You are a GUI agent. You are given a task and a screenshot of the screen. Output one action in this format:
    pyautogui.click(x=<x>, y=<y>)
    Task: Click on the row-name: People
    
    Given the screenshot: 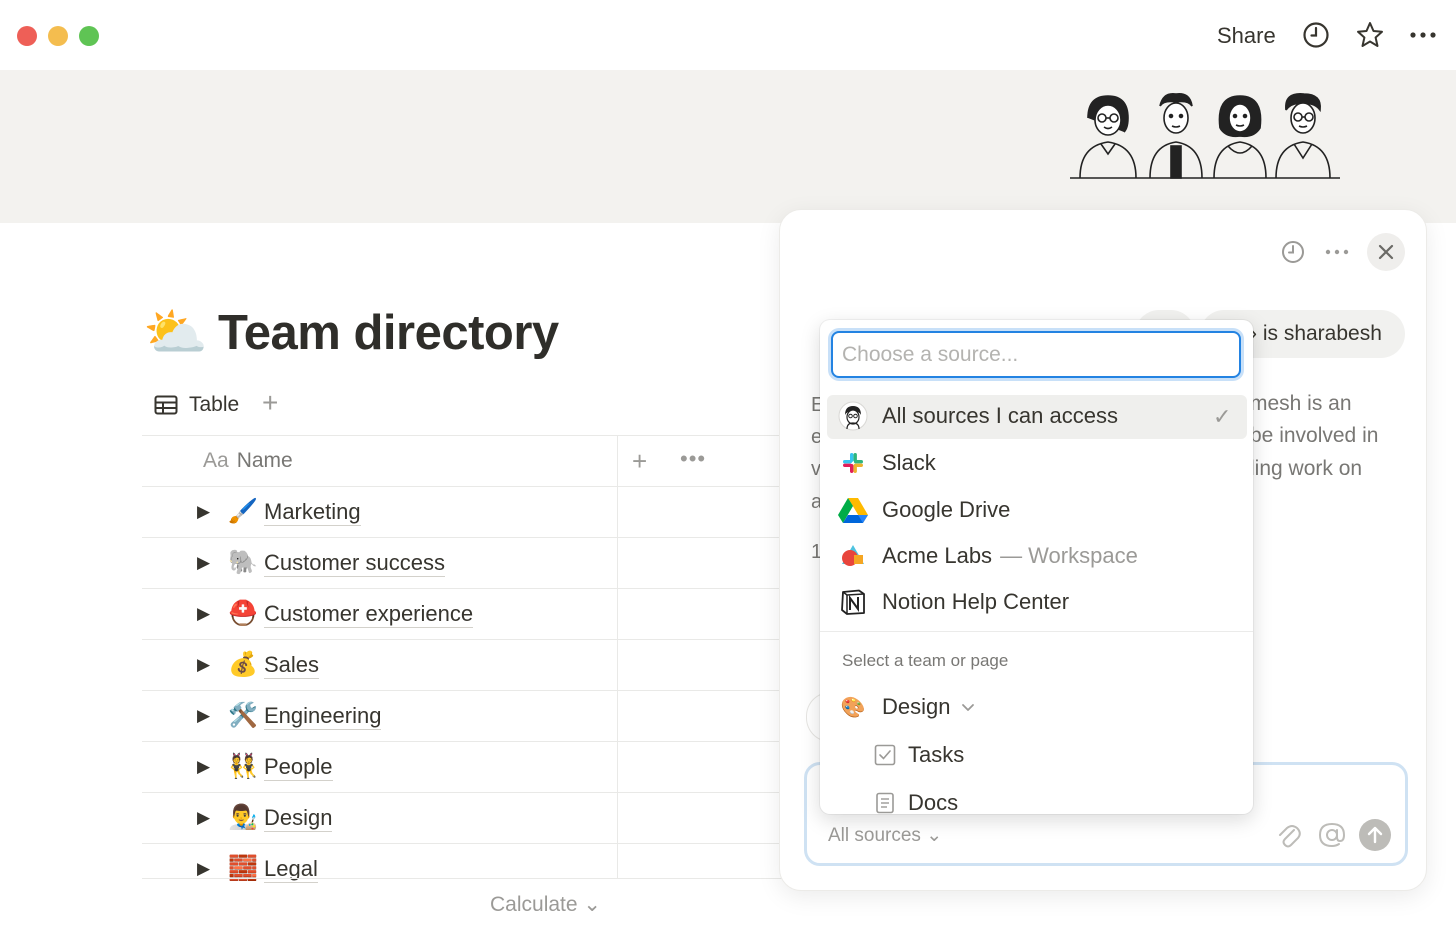 What is the action you would take?
    pyautogui.click(x=298, y=767)
    